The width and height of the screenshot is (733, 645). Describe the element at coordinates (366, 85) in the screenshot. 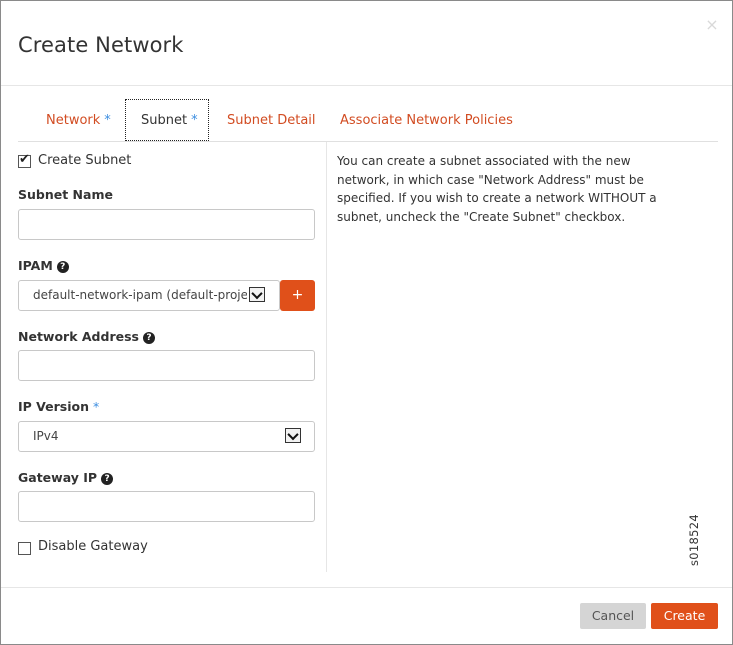

I see `header-divider` at that location.